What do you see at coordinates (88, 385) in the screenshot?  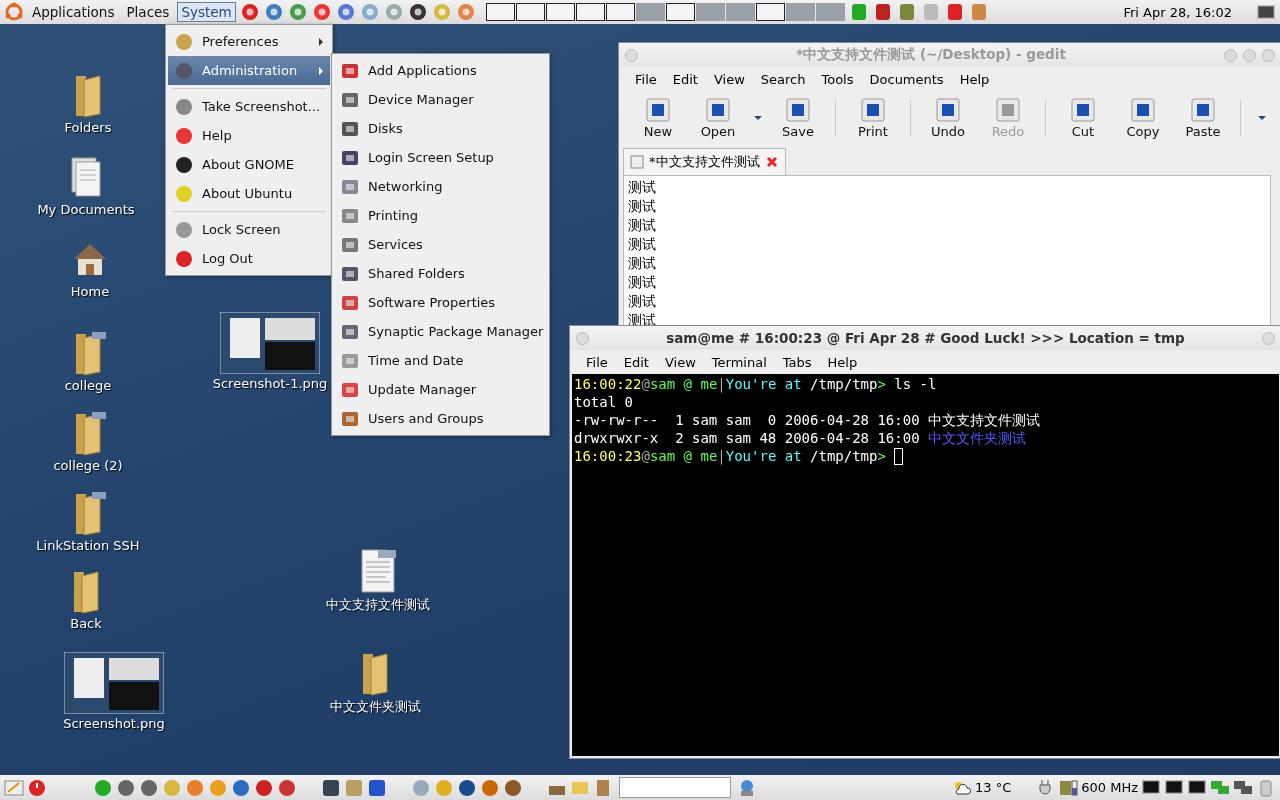 I see `icon-label: college` at bounding box center [88, 385].